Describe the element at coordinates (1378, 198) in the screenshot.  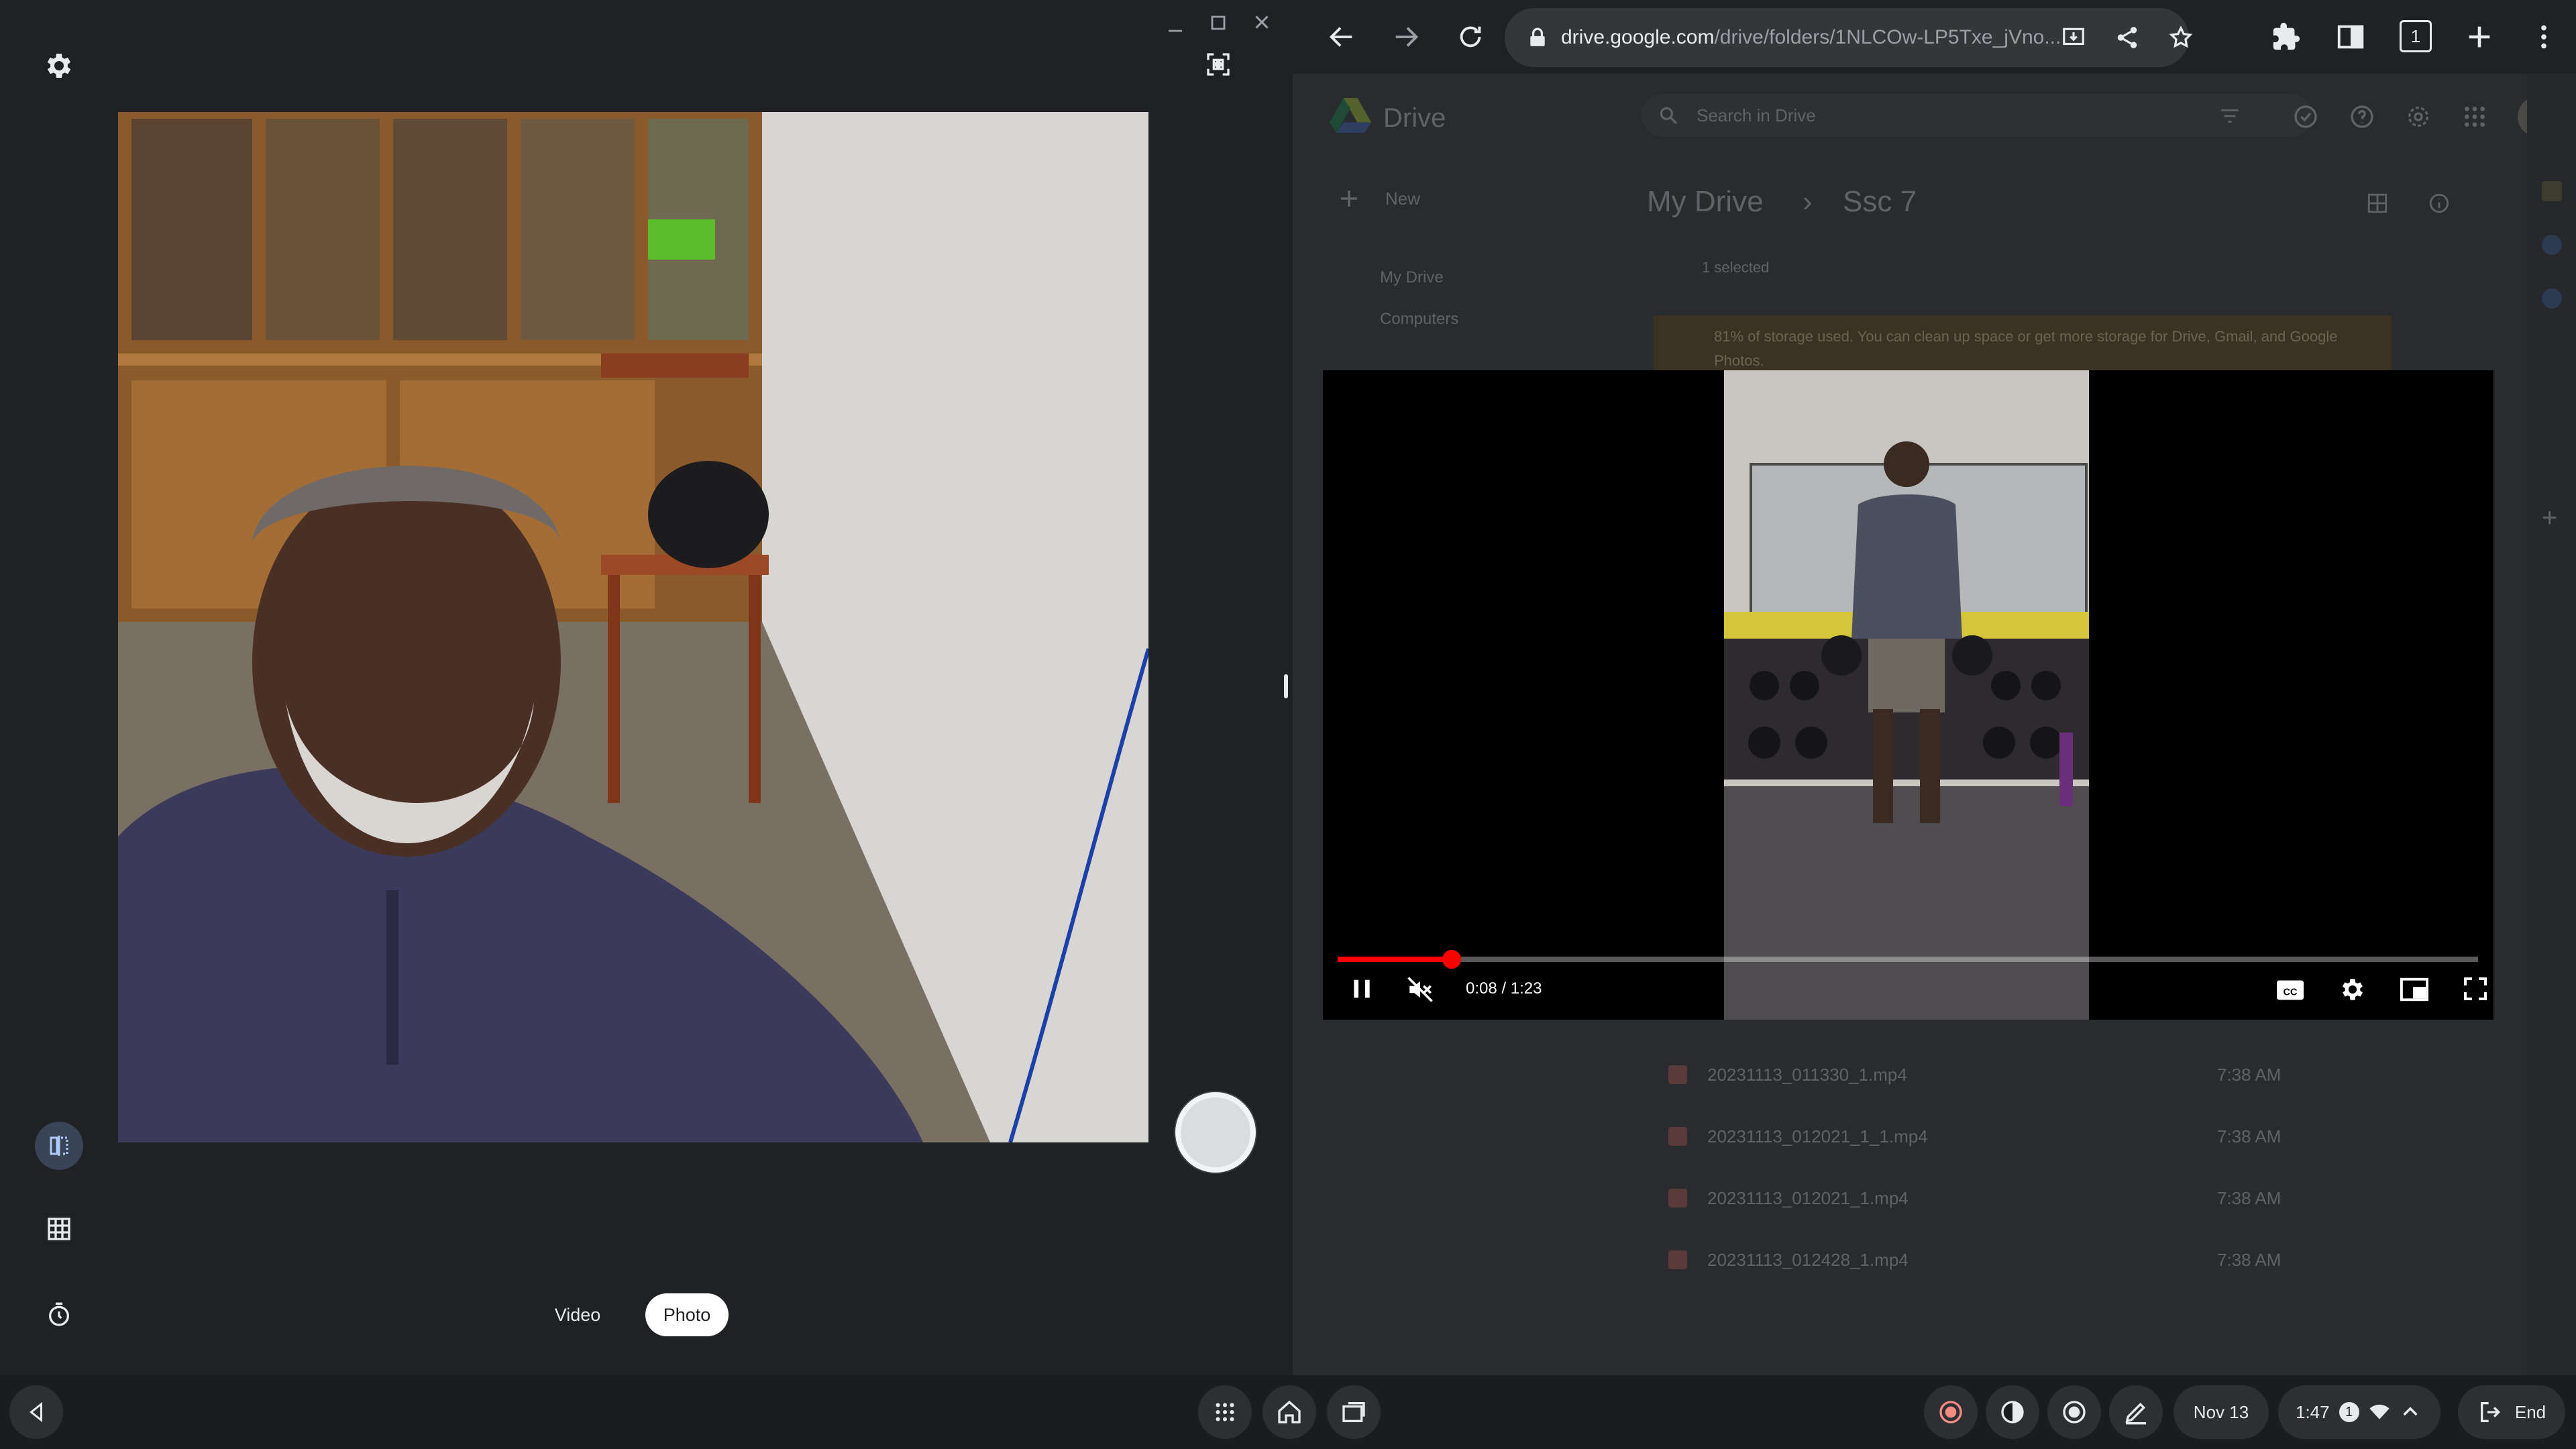
I see `drive-new-button: New` at that location.